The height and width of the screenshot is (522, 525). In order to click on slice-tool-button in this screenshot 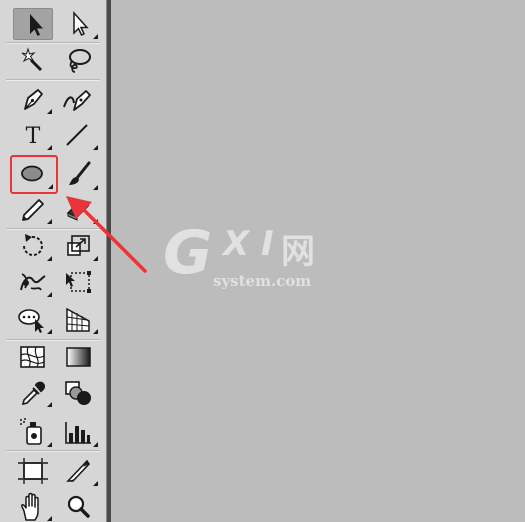, I will do `click(79, 471)`.